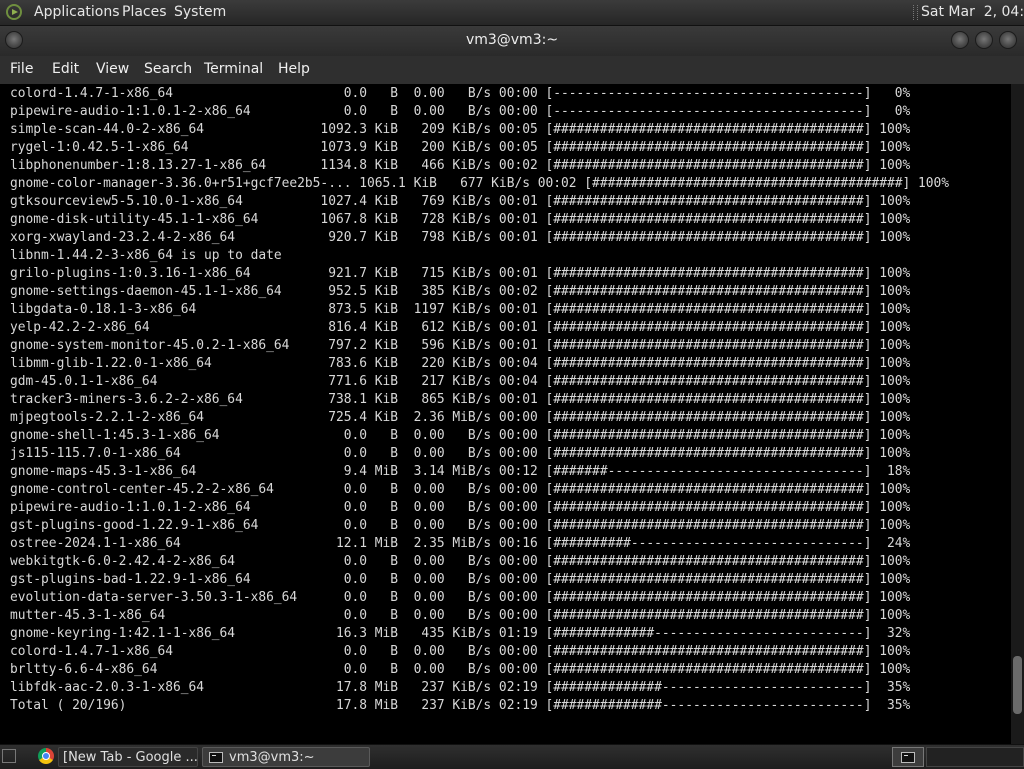  What do you see at coordinates (168, 69) in the screenshot?
I see `menu-search: Search` at bounding box center [168, 69].